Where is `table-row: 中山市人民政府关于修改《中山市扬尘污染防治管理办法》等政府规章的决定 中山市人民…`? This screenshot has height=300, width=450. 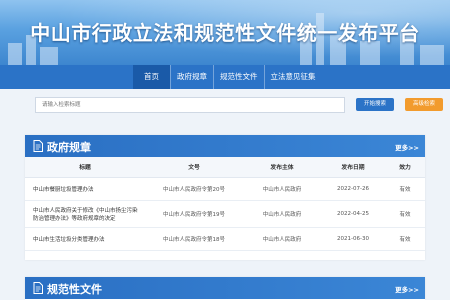 table-row: 中山市人民政府关于修改《中山市扬尘污染防治管理办法》等政府规章的决定 中山市人民… is located at coordinates (225, 214).